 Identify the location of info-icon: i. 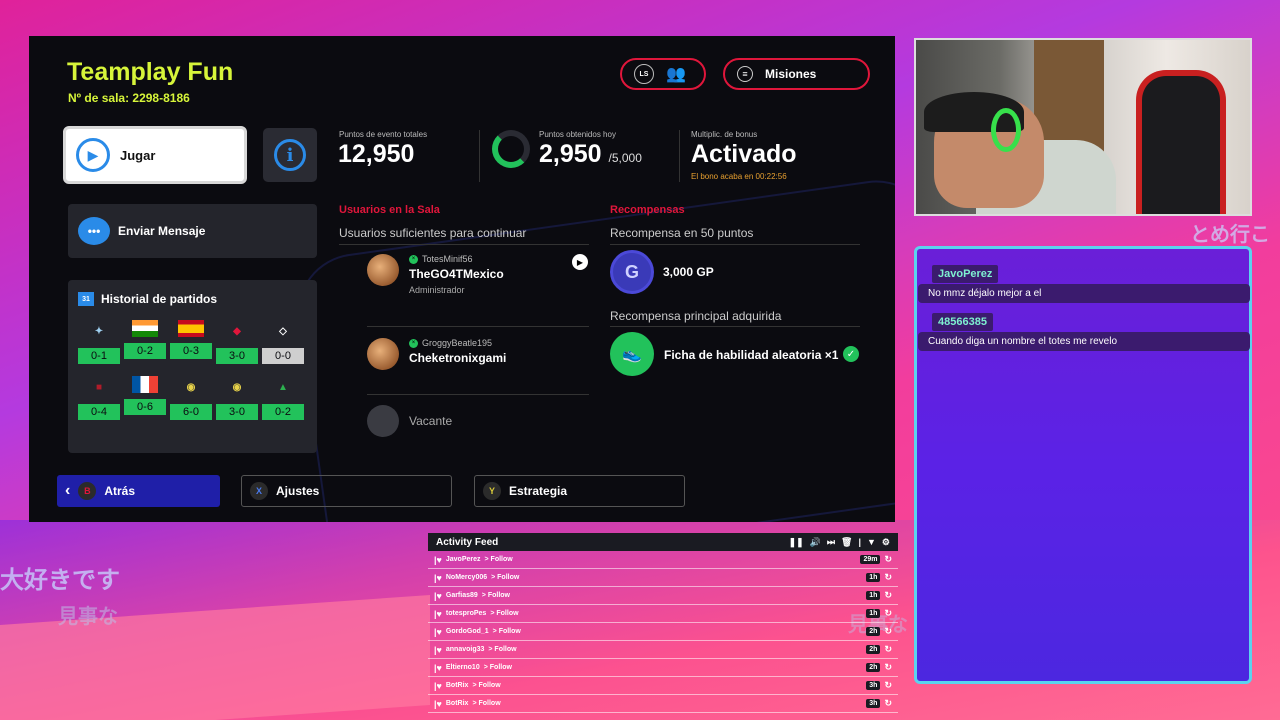
(290, 155).